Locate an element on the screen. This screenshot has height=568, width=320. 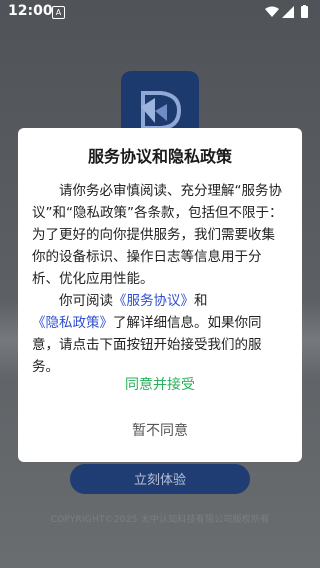
disagree-button: 暂不同意 is located at coordinates (160, 431).